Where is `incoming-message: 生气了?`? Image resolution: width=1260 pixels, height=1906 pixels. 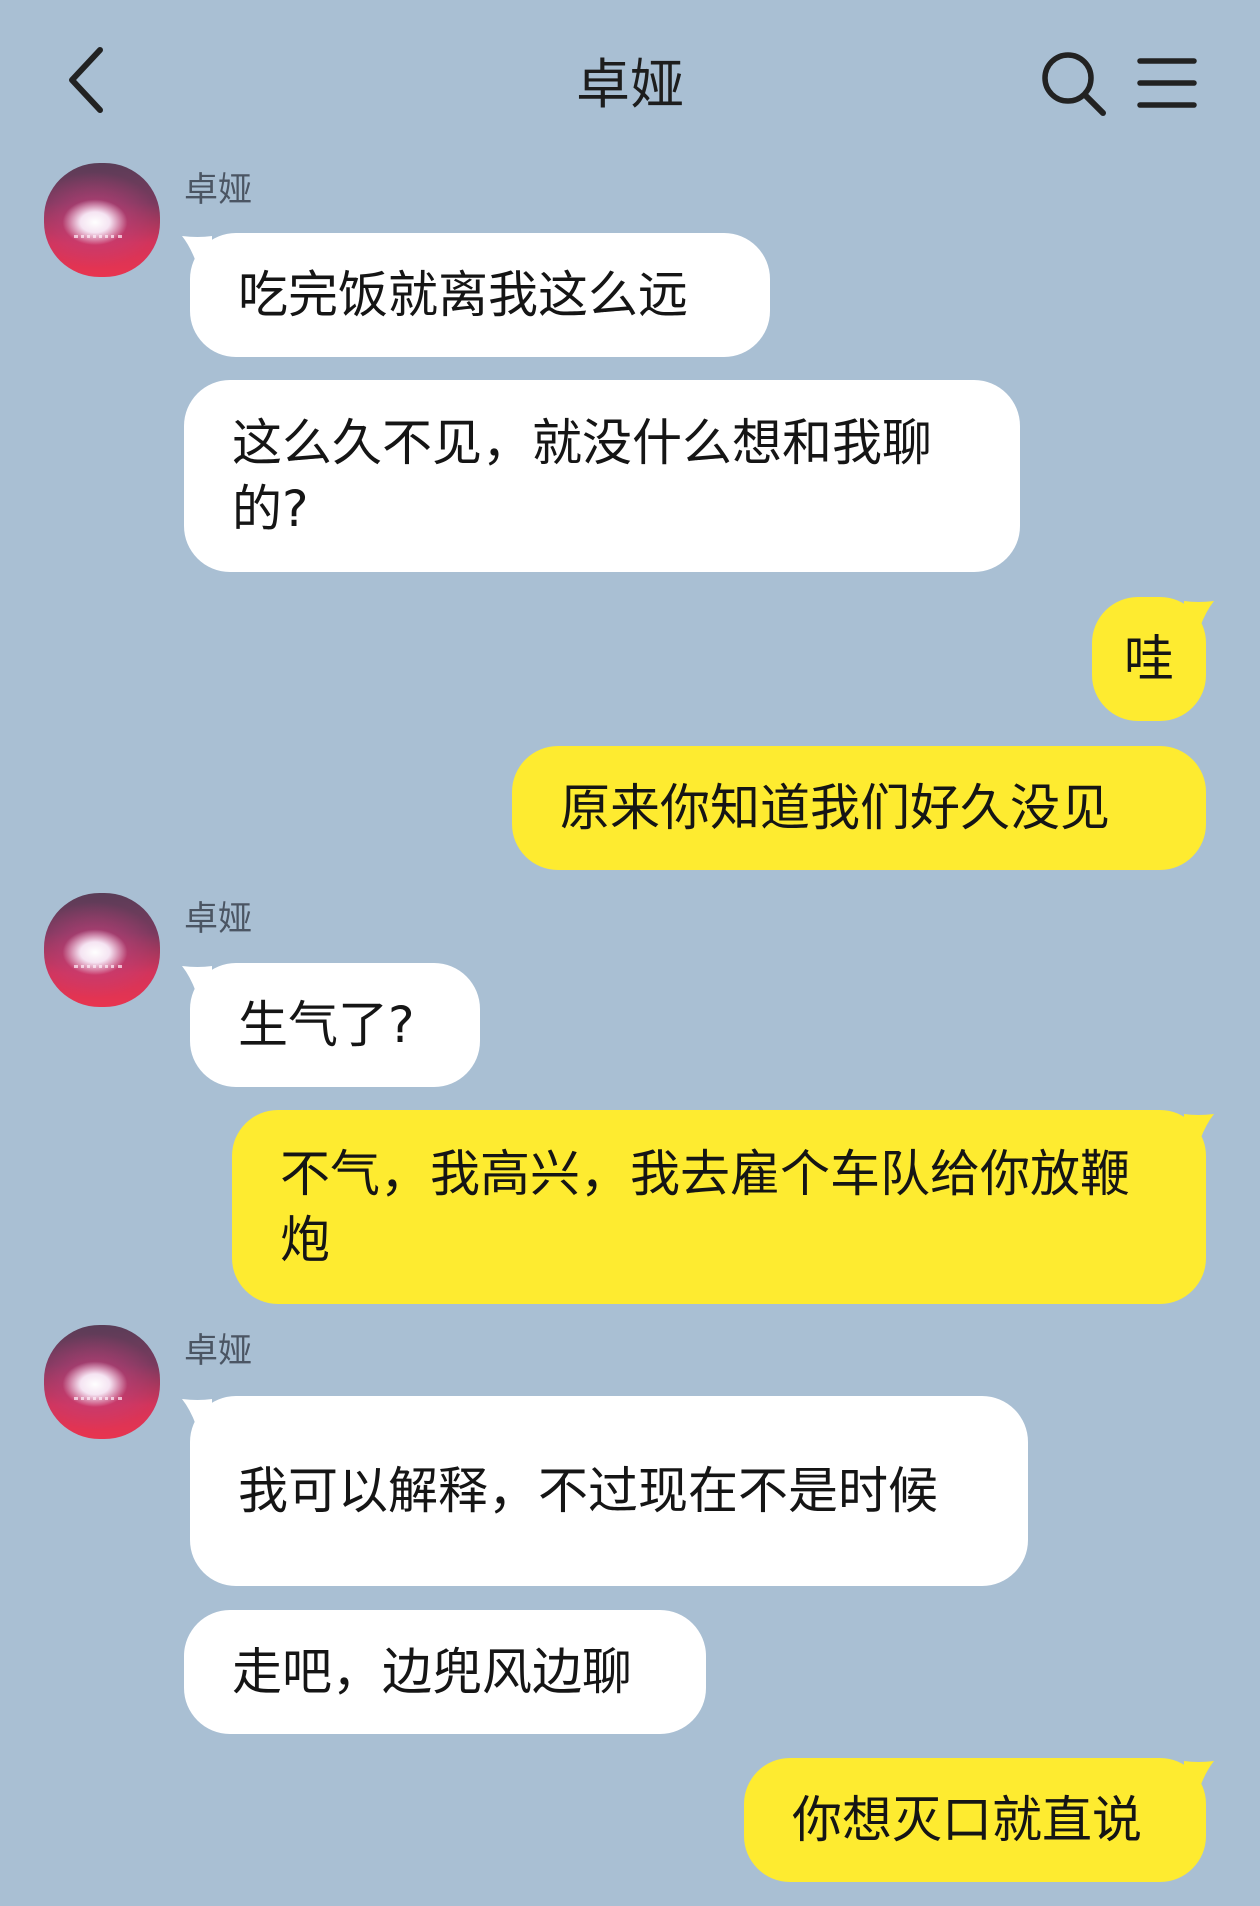 incoming-message: 生气了? is located at coordinates (335, 1025).